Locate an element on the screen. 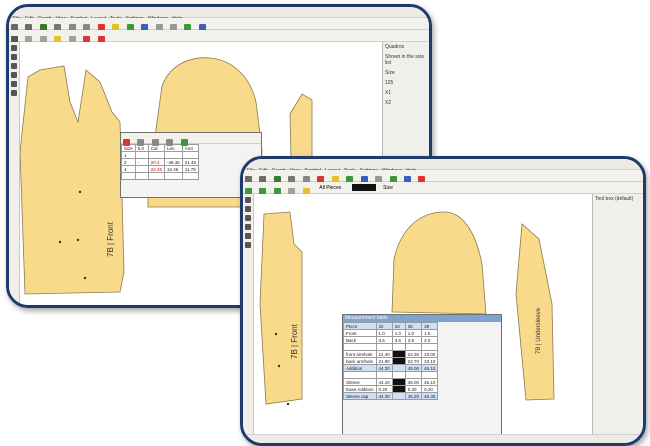 Image resolution: width=650 pixels, height=446 pixels. table-cell: front armhole is located at coordinates (360, 354).